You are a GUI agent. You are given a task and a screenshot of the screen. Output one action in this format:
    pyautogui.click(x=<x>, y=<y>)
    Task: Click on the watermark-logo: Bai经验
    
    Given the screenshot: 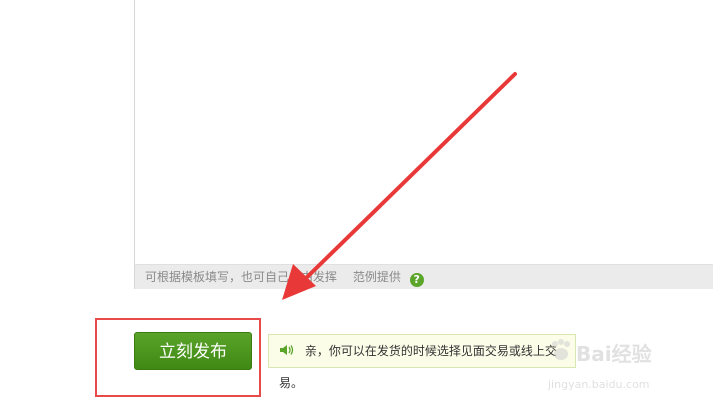 What is the action you would take?
    pyautogui.click(x=614, y=354)
    